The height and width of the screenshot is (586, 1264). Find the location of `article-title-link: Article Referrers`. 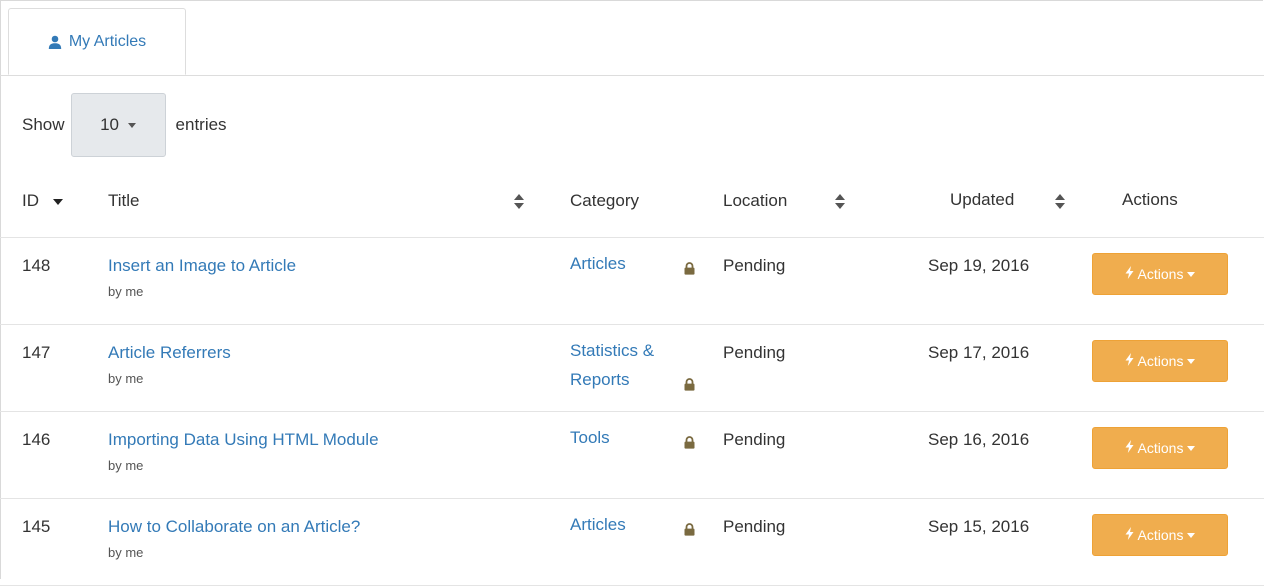

article-title-link: Article Referrers is located at coordinates (328, 353).